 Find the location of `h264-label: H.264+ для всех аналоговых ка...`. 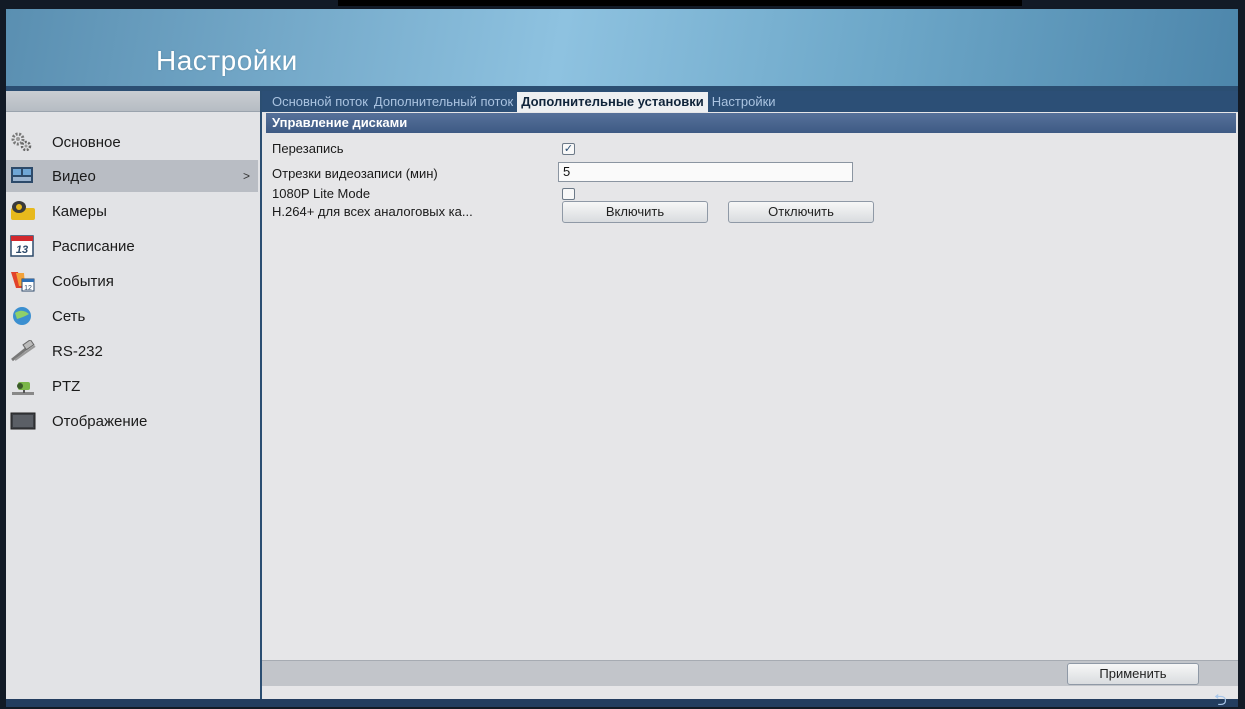

h264-label: H.264+ для всех аналоговых ка... is located at coordinates (372, 211).